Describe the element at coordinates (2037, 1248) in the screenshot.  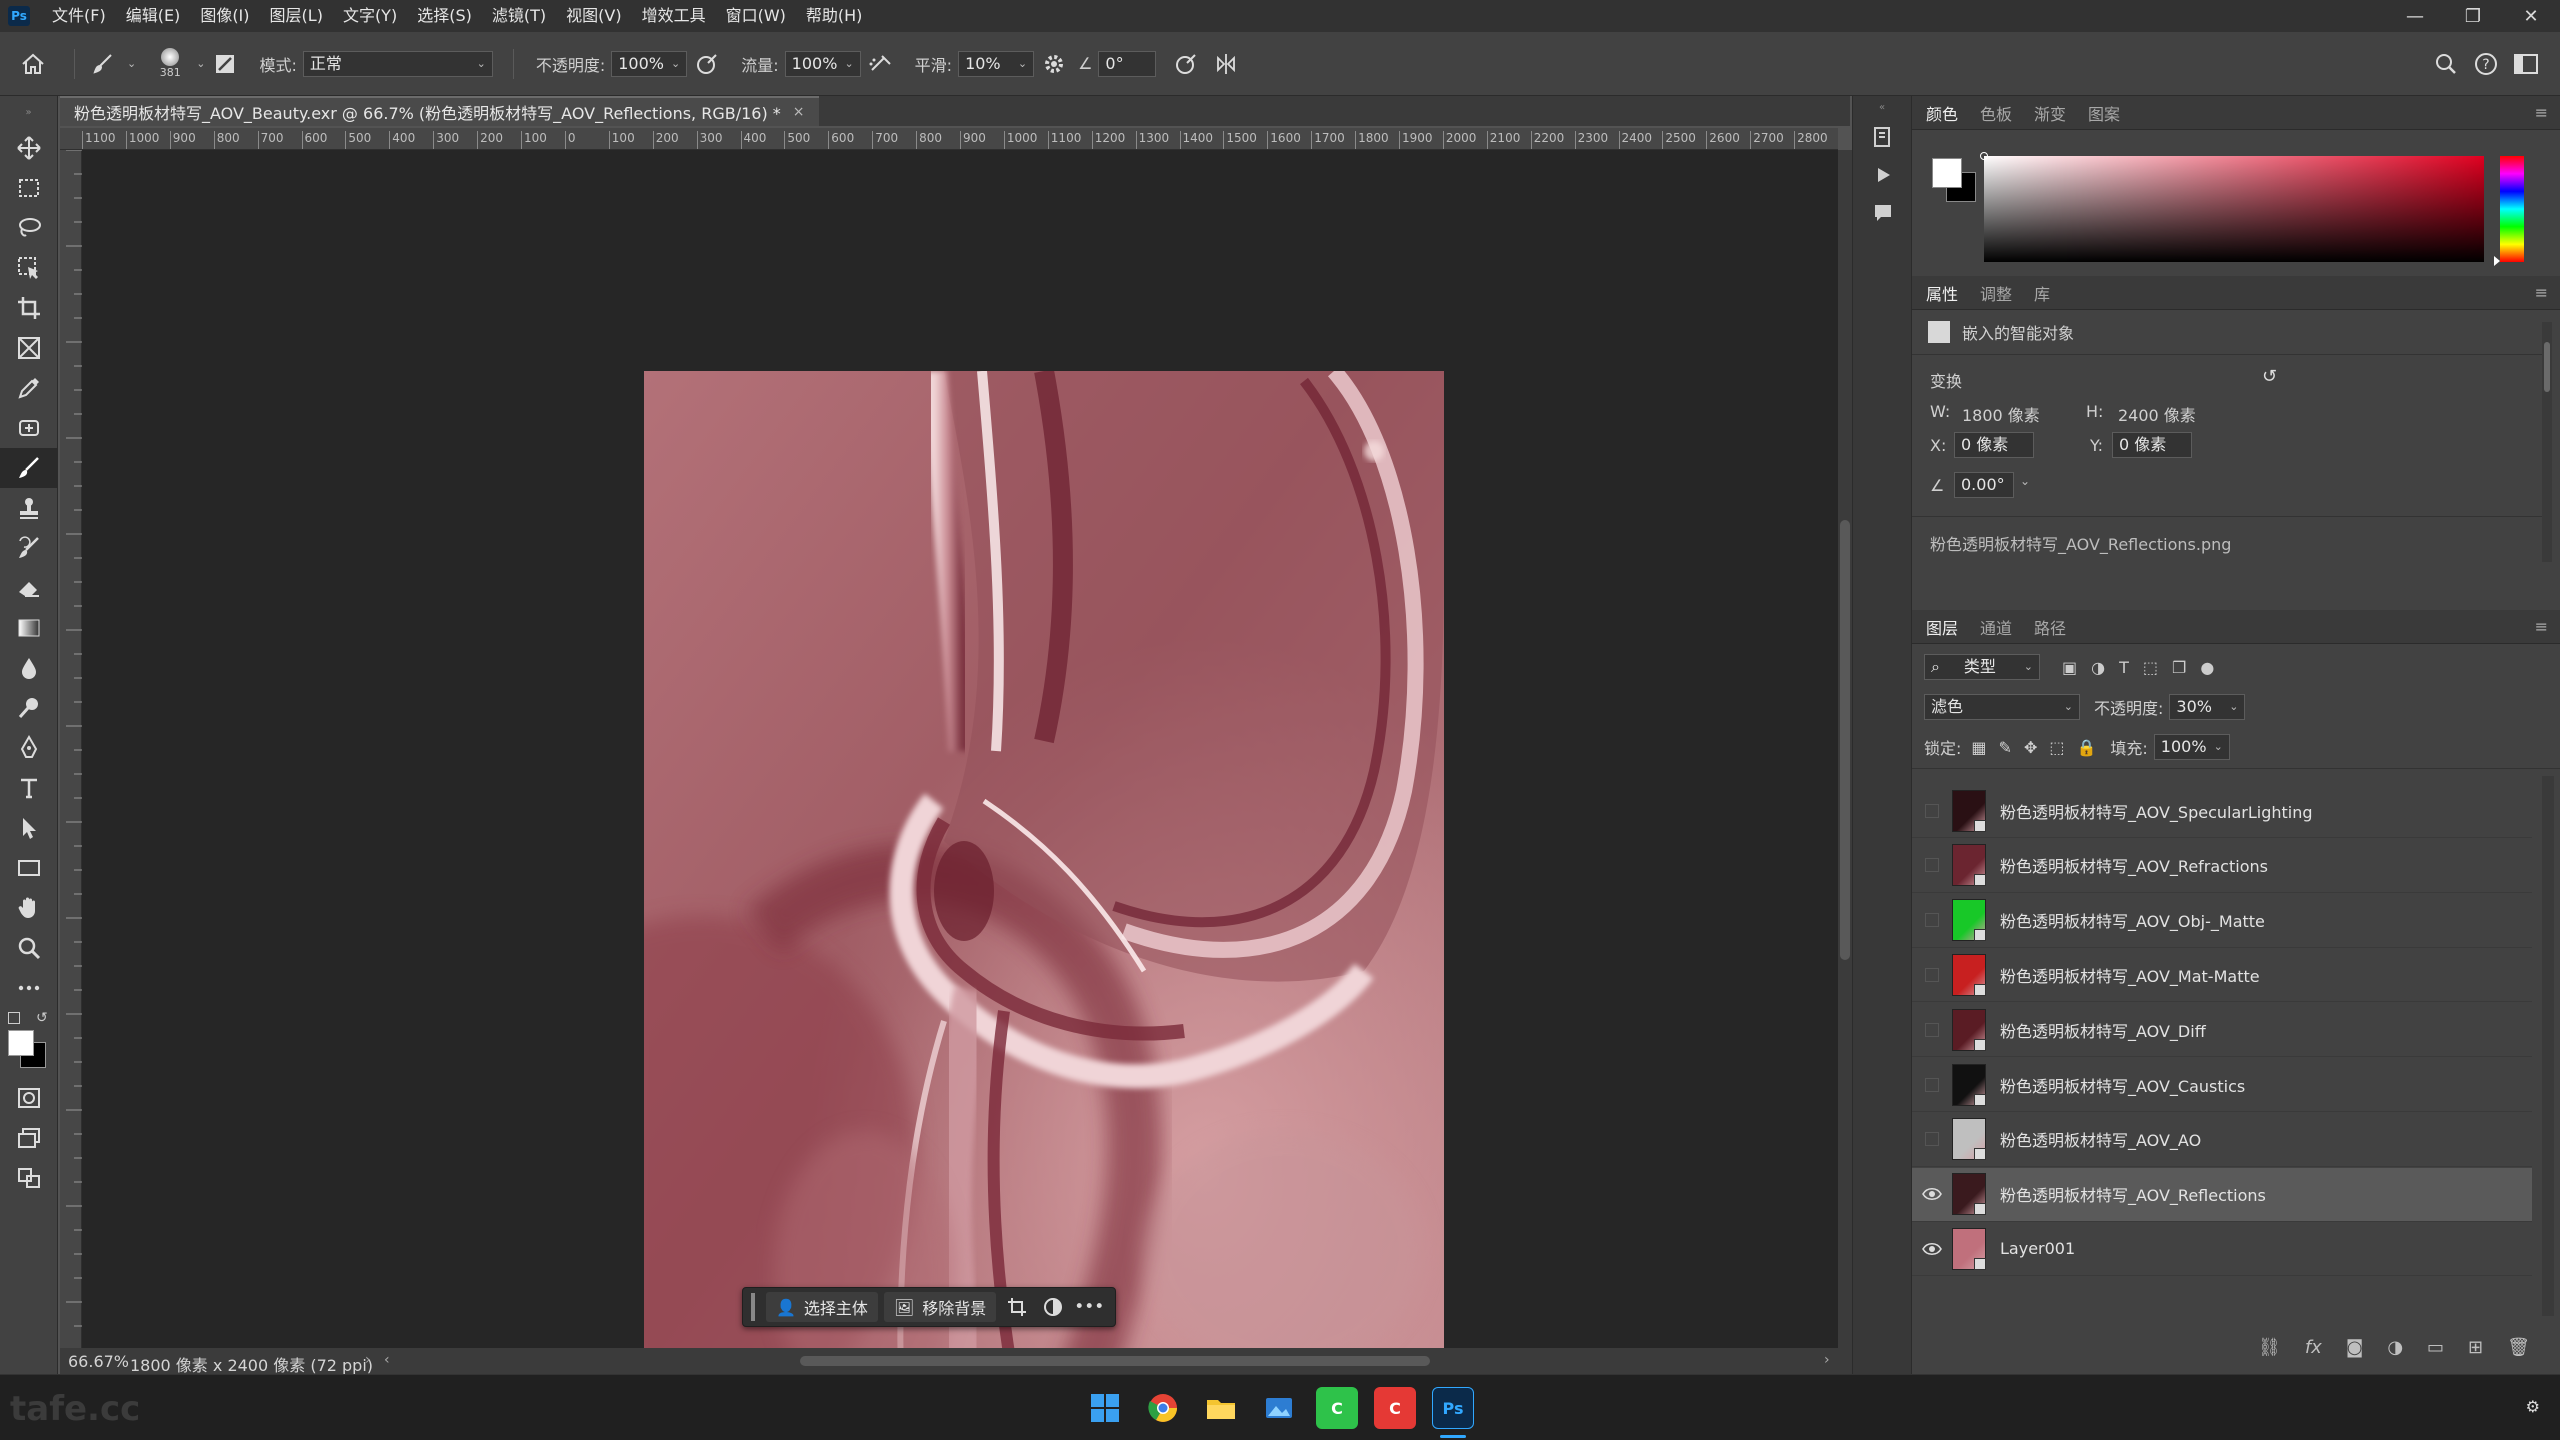
I see `layer-name: Layer001` at that location.